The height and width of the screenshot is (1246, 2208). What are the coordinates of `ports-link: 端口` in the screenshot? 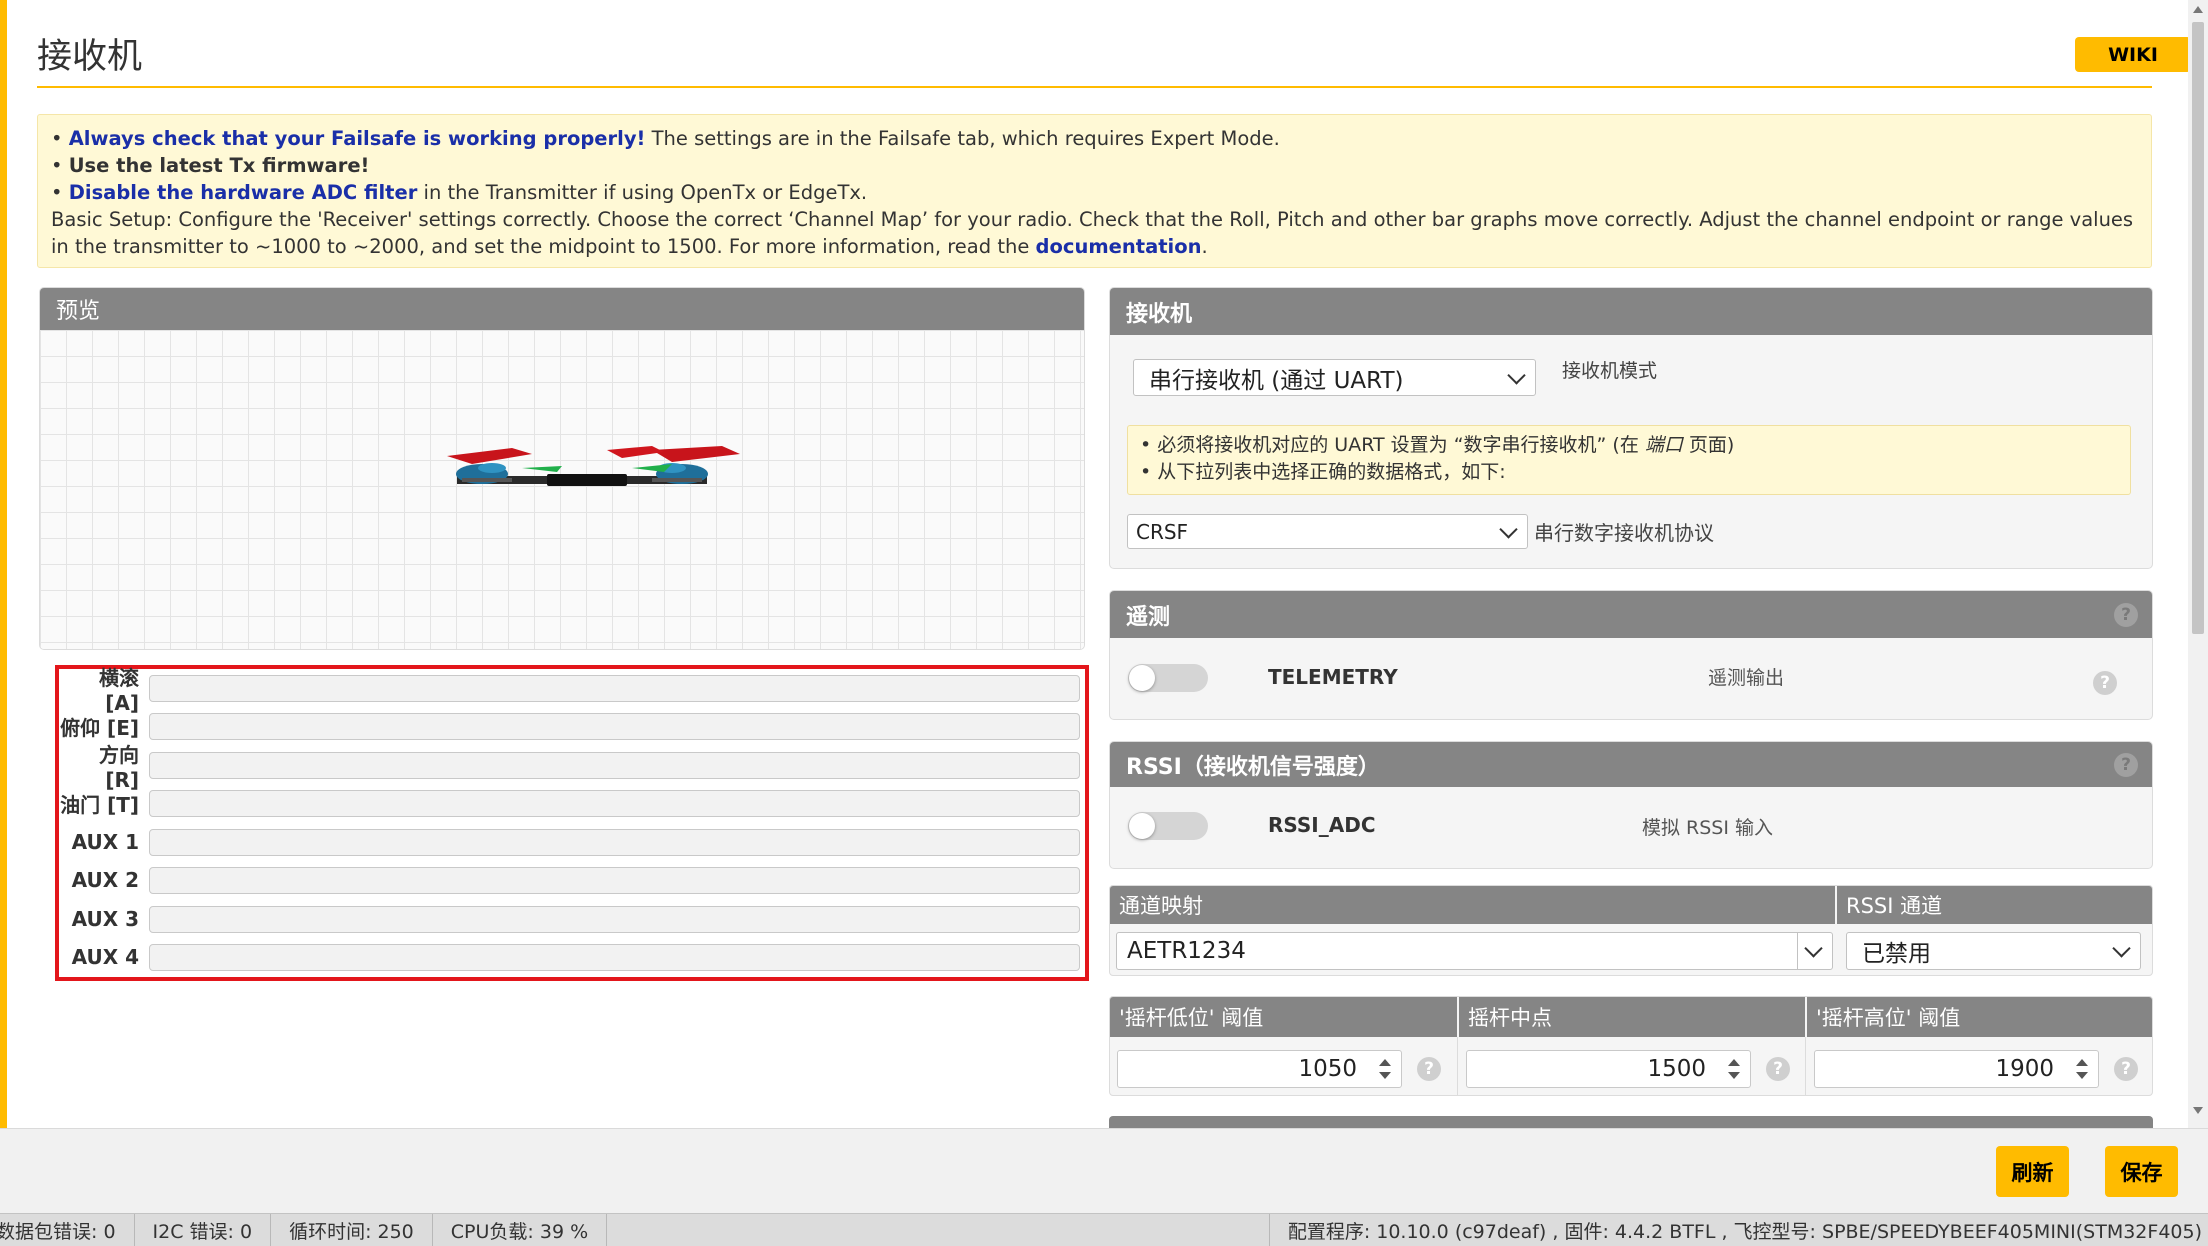 It's located at (1664, 445).